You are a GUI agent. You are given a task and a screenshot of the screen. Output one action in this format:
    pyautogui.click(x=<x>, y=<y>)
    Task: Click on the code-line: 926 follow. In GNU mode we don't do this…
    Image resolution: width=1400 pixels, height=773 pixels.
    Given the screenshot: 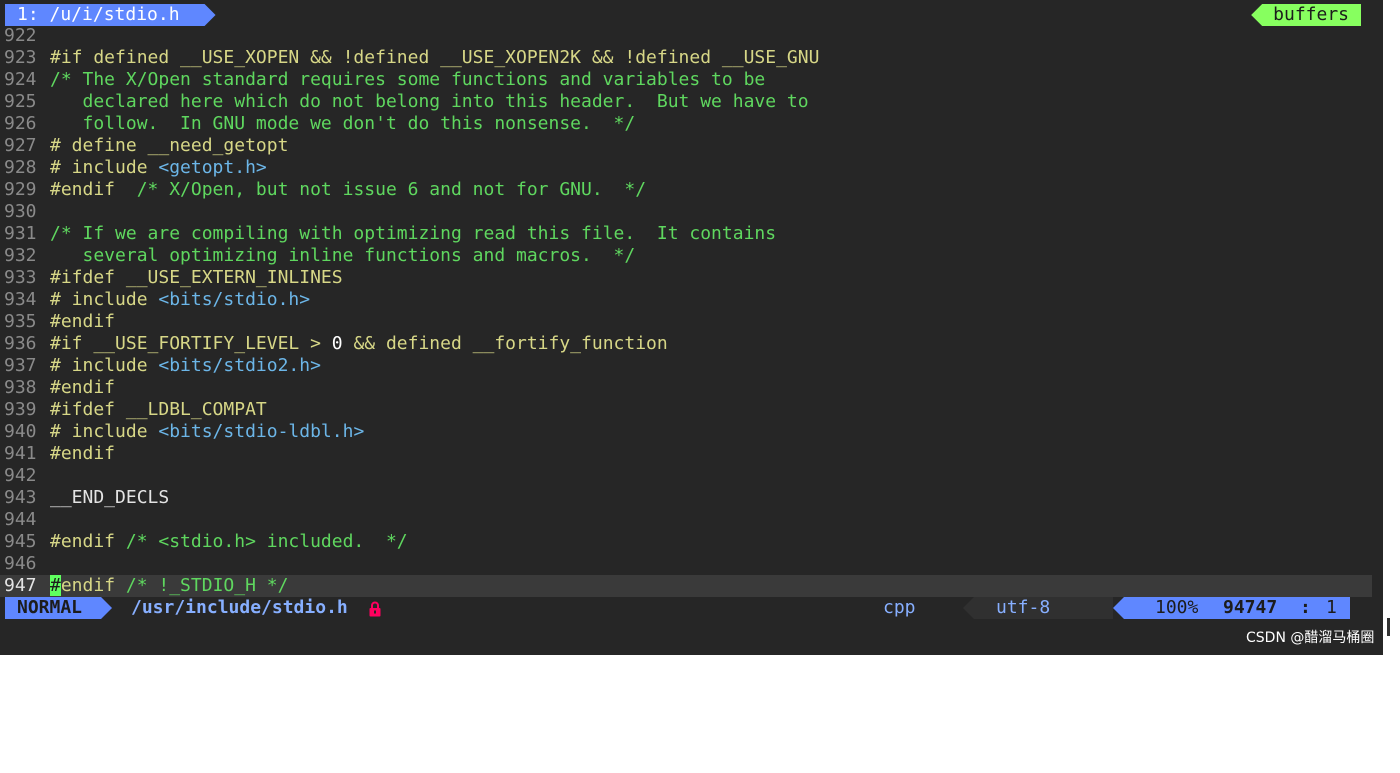 What is the action you would take?
    pyautogui.click(x=686, y=124)
    